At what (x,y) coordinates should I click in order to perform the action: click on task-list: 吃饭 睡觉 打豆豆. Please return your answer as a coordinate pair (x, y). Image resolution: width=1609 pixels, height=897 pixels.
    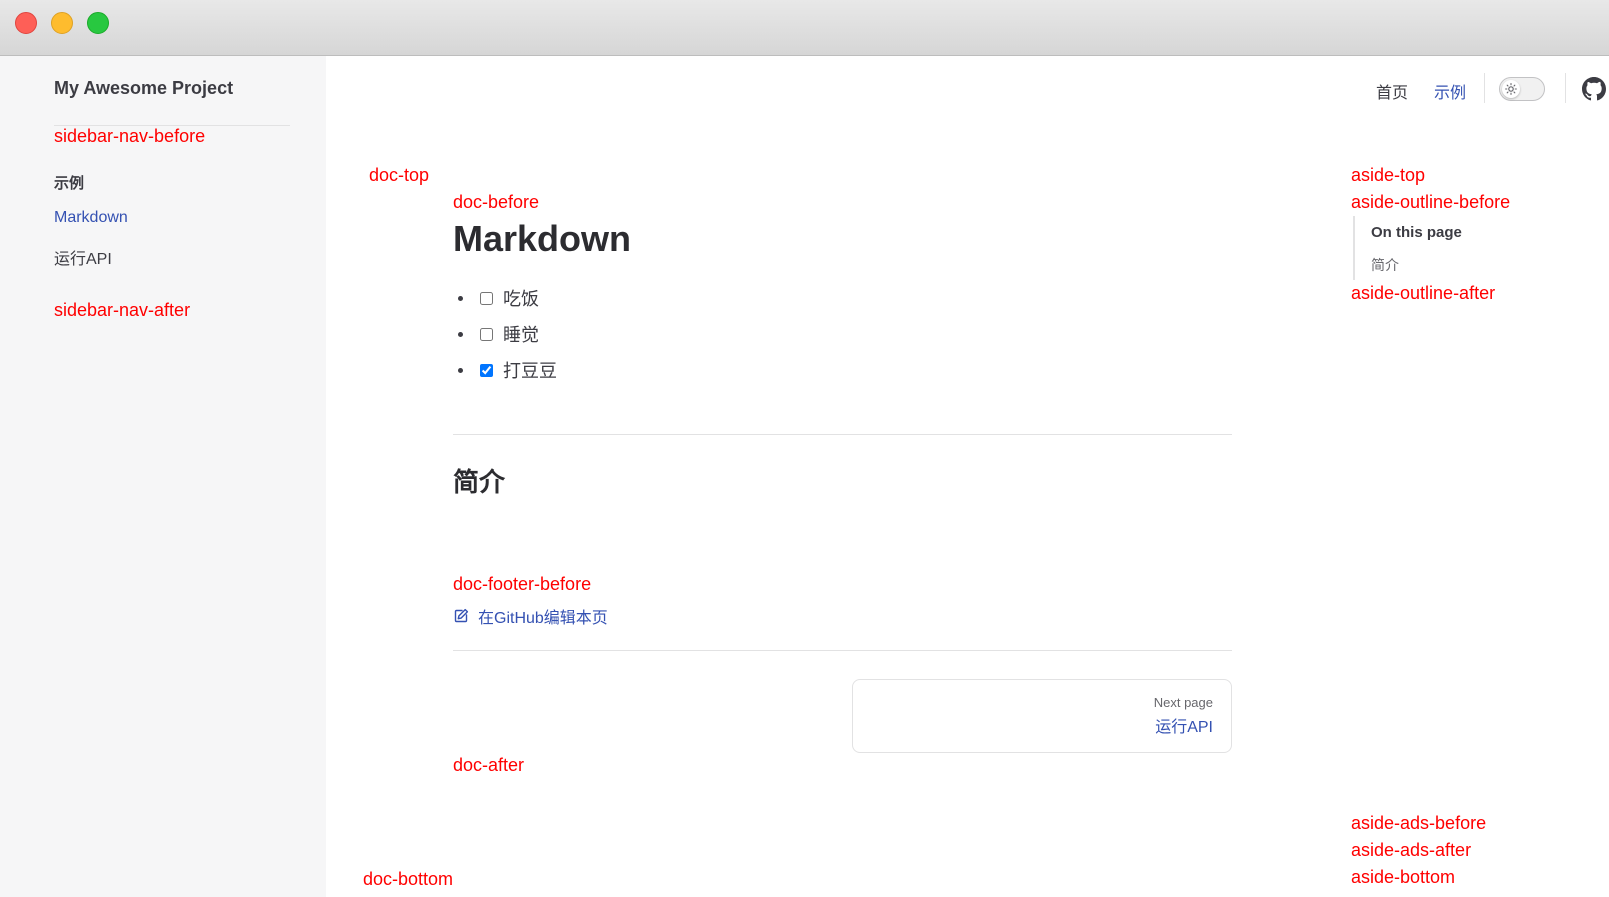
    Looking at the image, I should click on (507, 334).